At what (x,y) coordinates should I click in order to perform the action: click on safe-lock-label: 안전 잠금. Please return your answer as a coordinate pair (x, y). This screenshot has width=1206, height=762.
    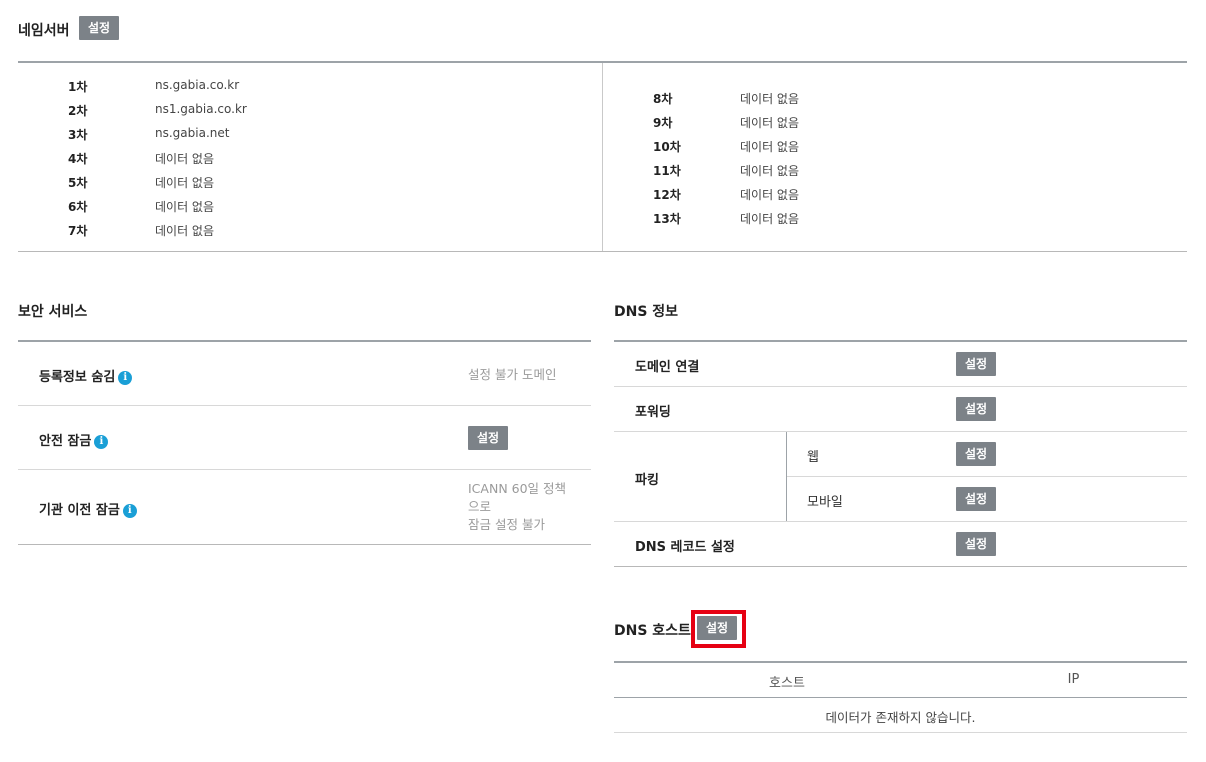
    Looking at the image, I should click on (65, 441).